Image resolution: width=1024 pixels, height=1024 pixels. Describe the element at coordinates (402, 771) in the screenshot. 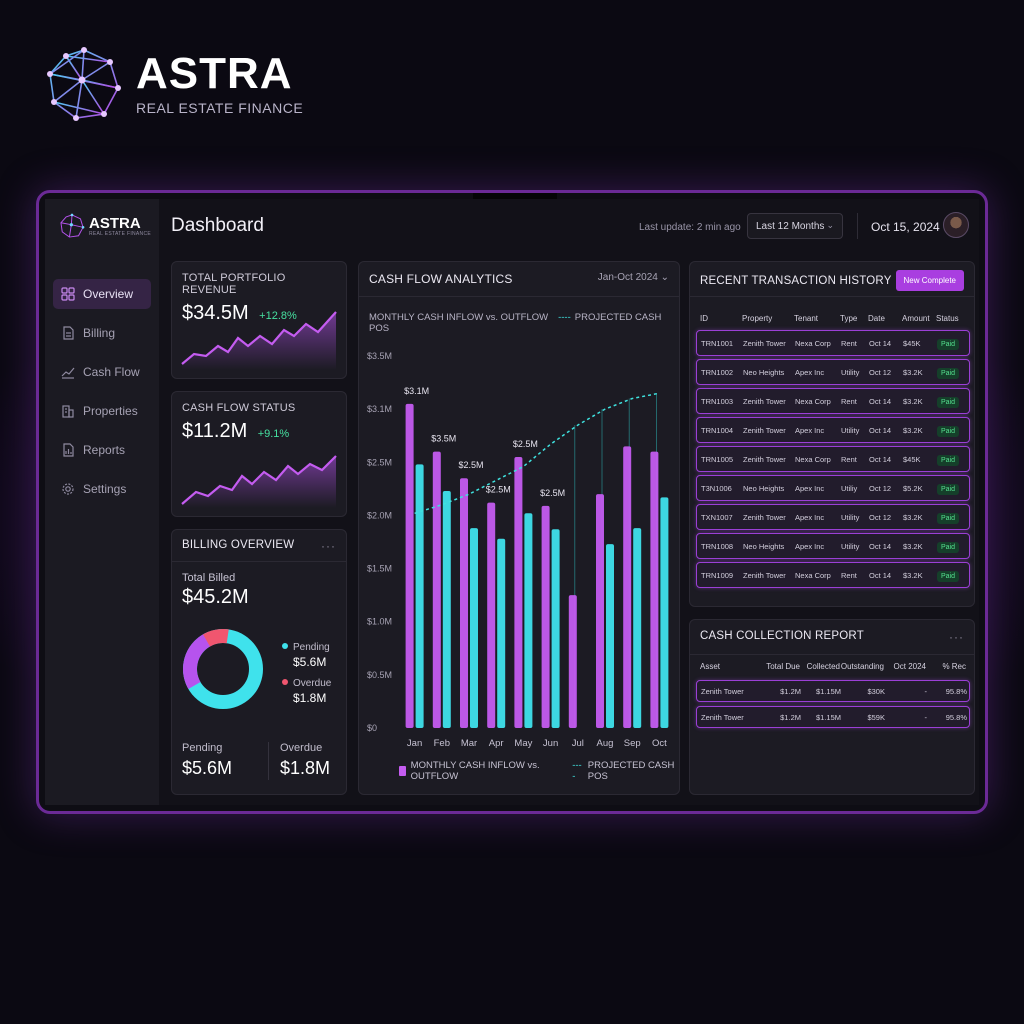

I see `legend-bar-swatch` at that location.